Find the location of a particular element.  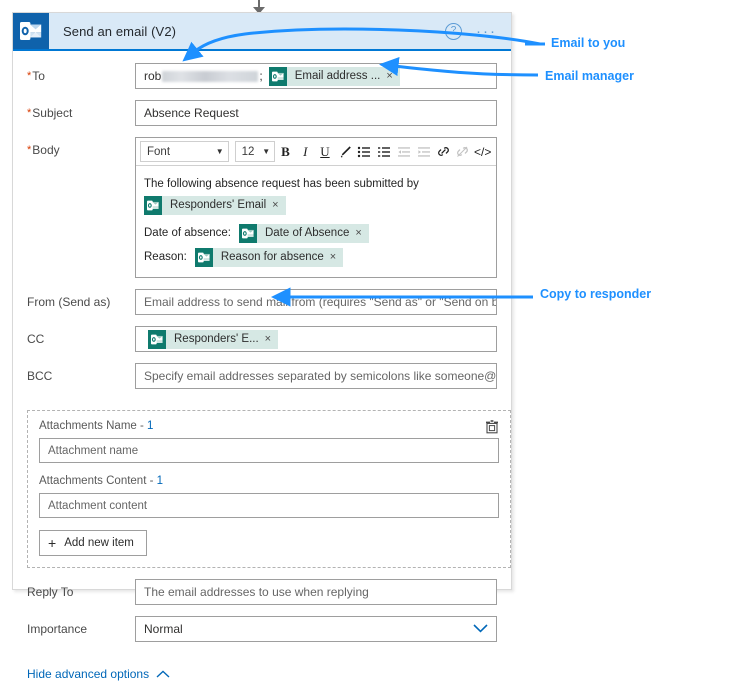

token-label: Responders' Email is located at coordinates (218, 205).